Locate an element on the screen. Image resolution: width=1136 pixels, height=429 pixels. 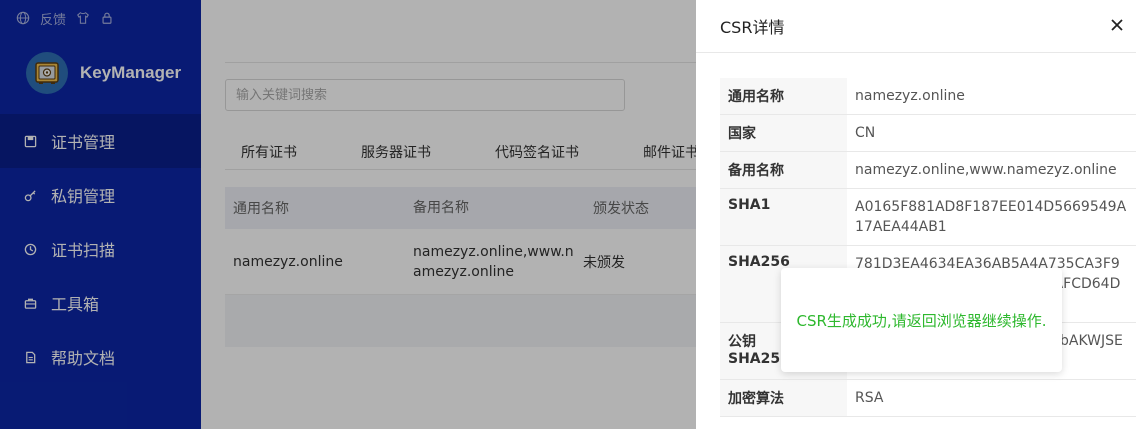
detail-value: namezyz.online is located at coordinates (910, 96).